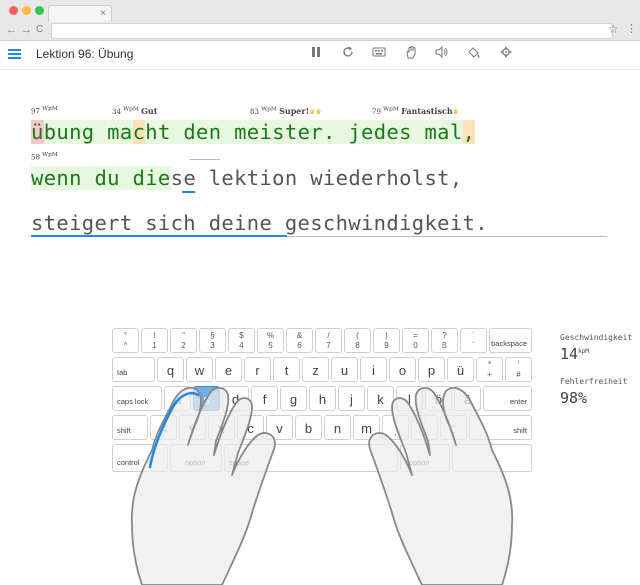 Image resolution: width=640 pixels, height=585 pixels. What do you see at coordinates (308, 427) in the screenshot?
I see `key-b: b` at bounding box center [308, 427].